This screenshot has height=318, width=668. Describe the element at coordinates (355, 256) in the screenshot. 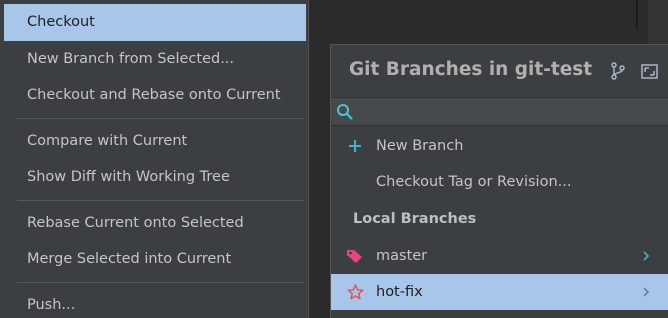

I see `tag-icon` at that location.